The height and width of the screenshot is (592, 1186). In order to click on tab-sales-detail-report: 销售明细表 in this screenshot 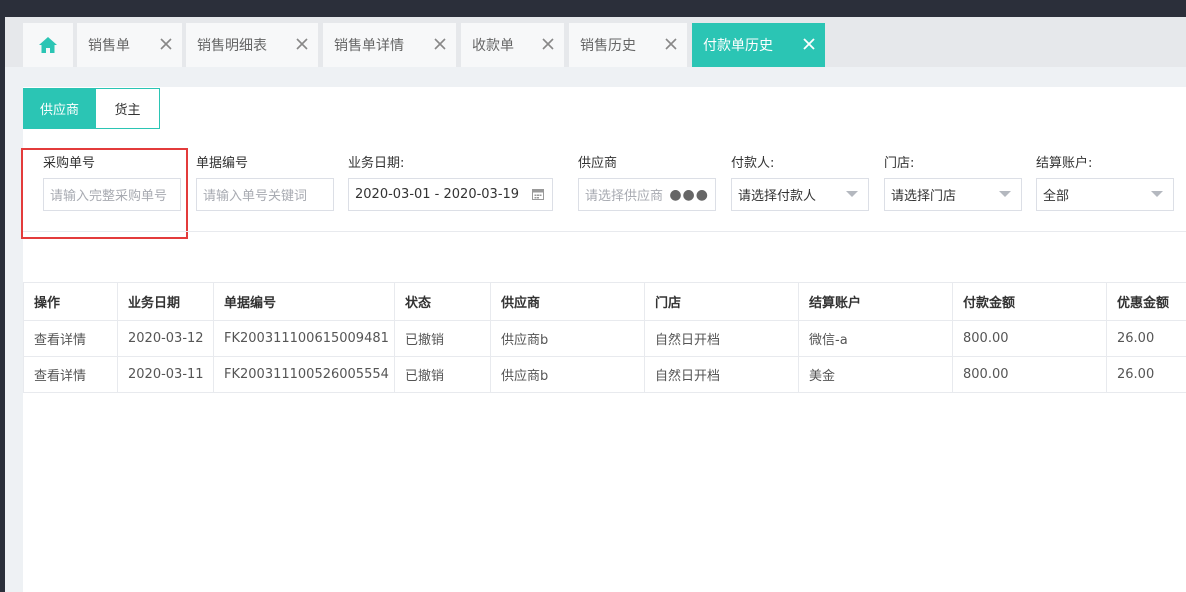, I will do `click(252, 45)`.